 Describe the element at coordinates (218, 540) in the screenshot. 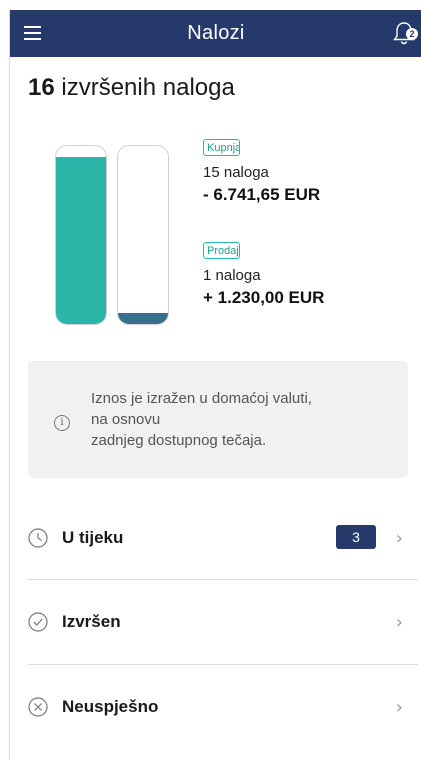

I see `status-item-in-progress: U tijeku 3 ›` at that location.